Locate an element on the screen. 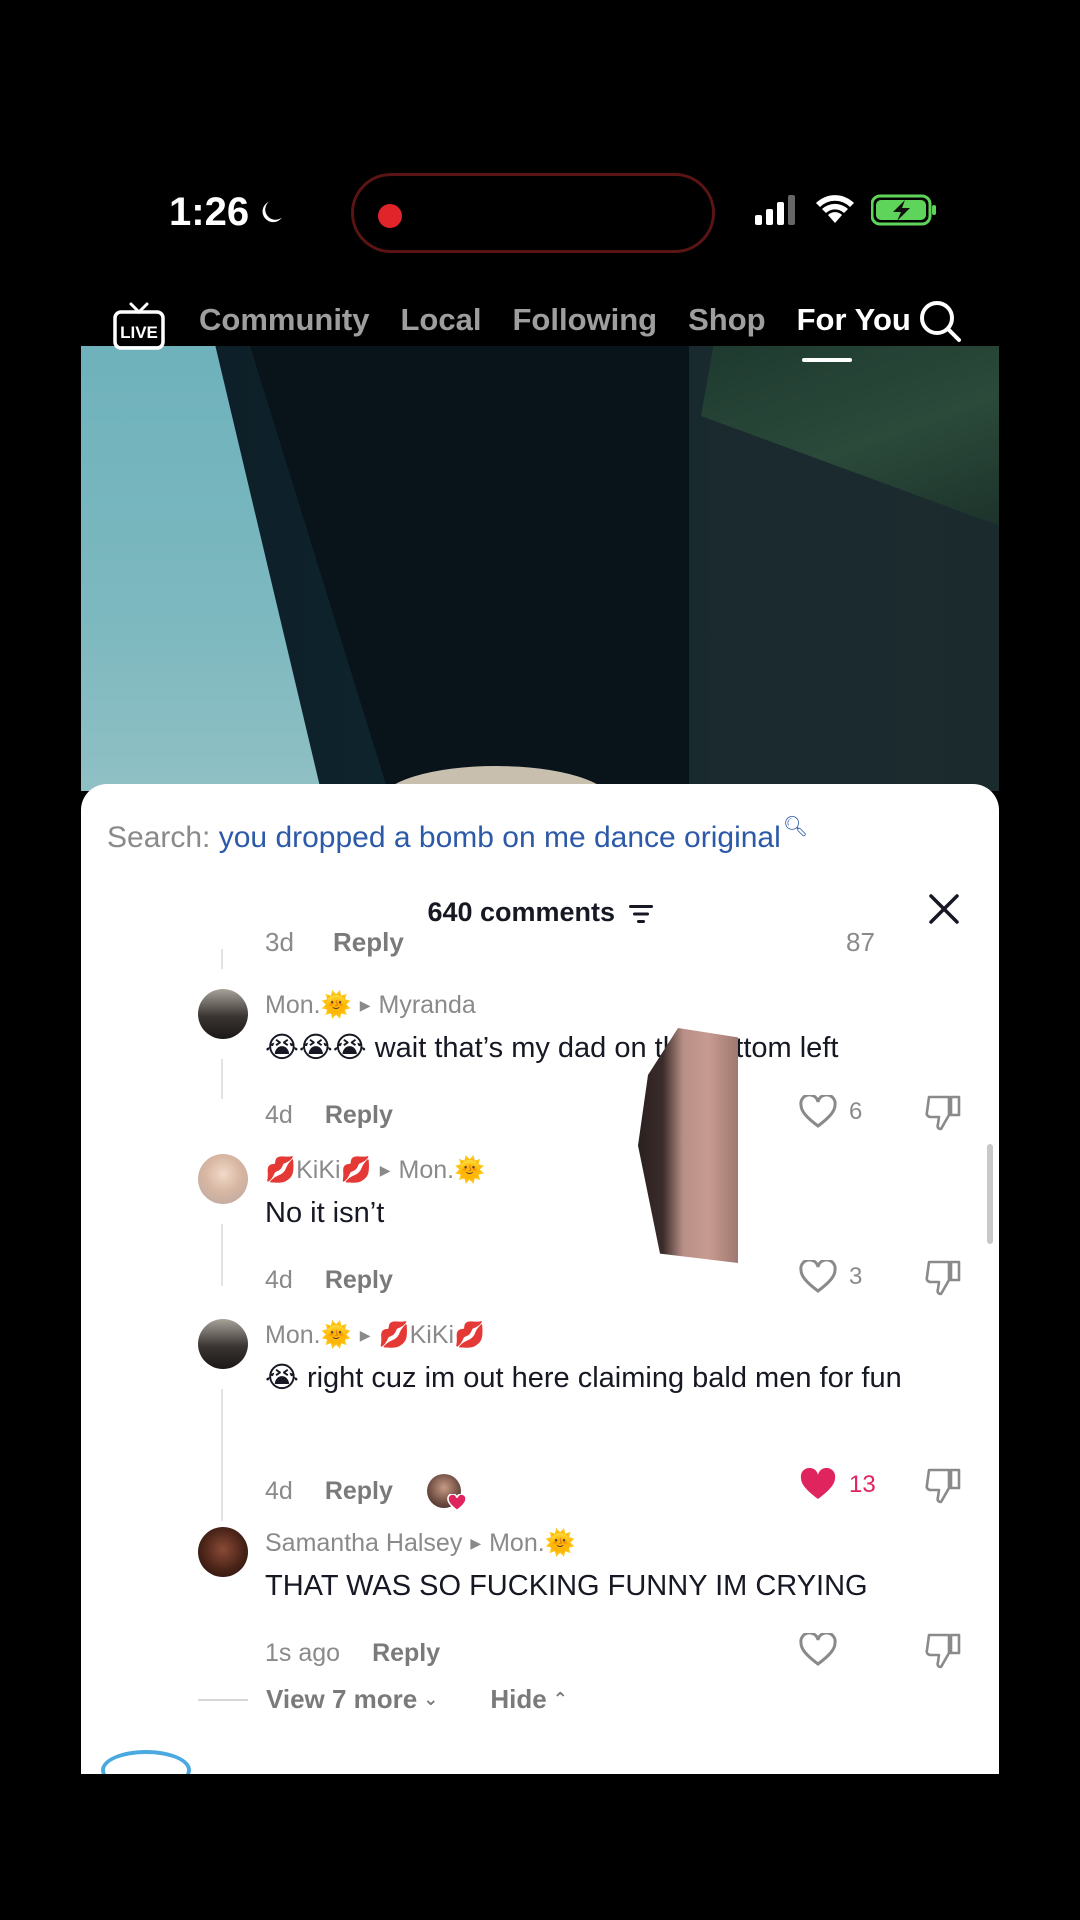 This screenshot has height=1920, width=1080. comment-header: Samantha Halsey ▶ Mon.🌞 is located at coordinates (420, 1543).